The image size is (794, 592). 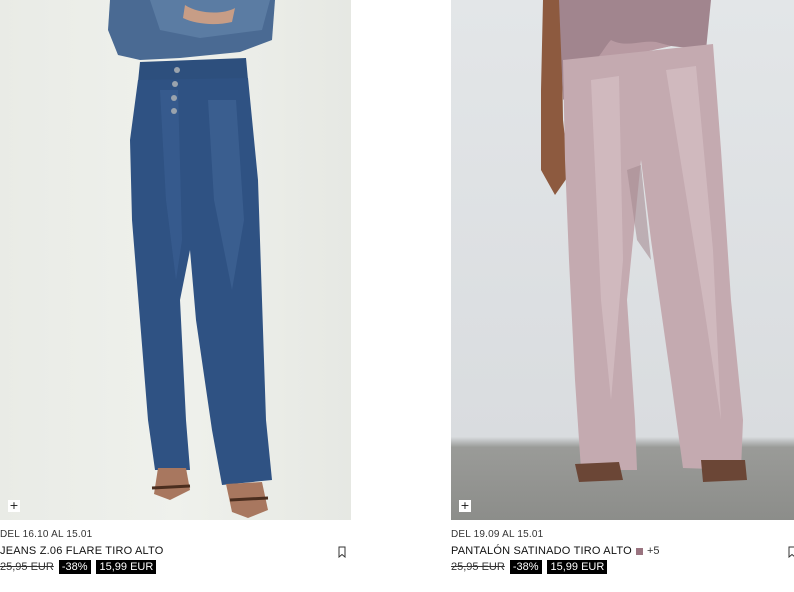 I want to click on color-swatch, so click(x=639, y=551).